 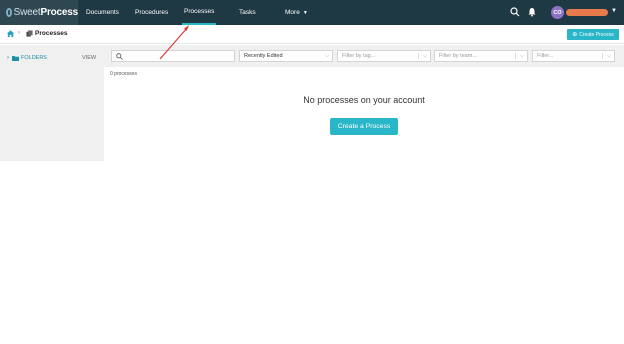 I want to click on logo-text: SweetProcess, so click(x=46, y=12).